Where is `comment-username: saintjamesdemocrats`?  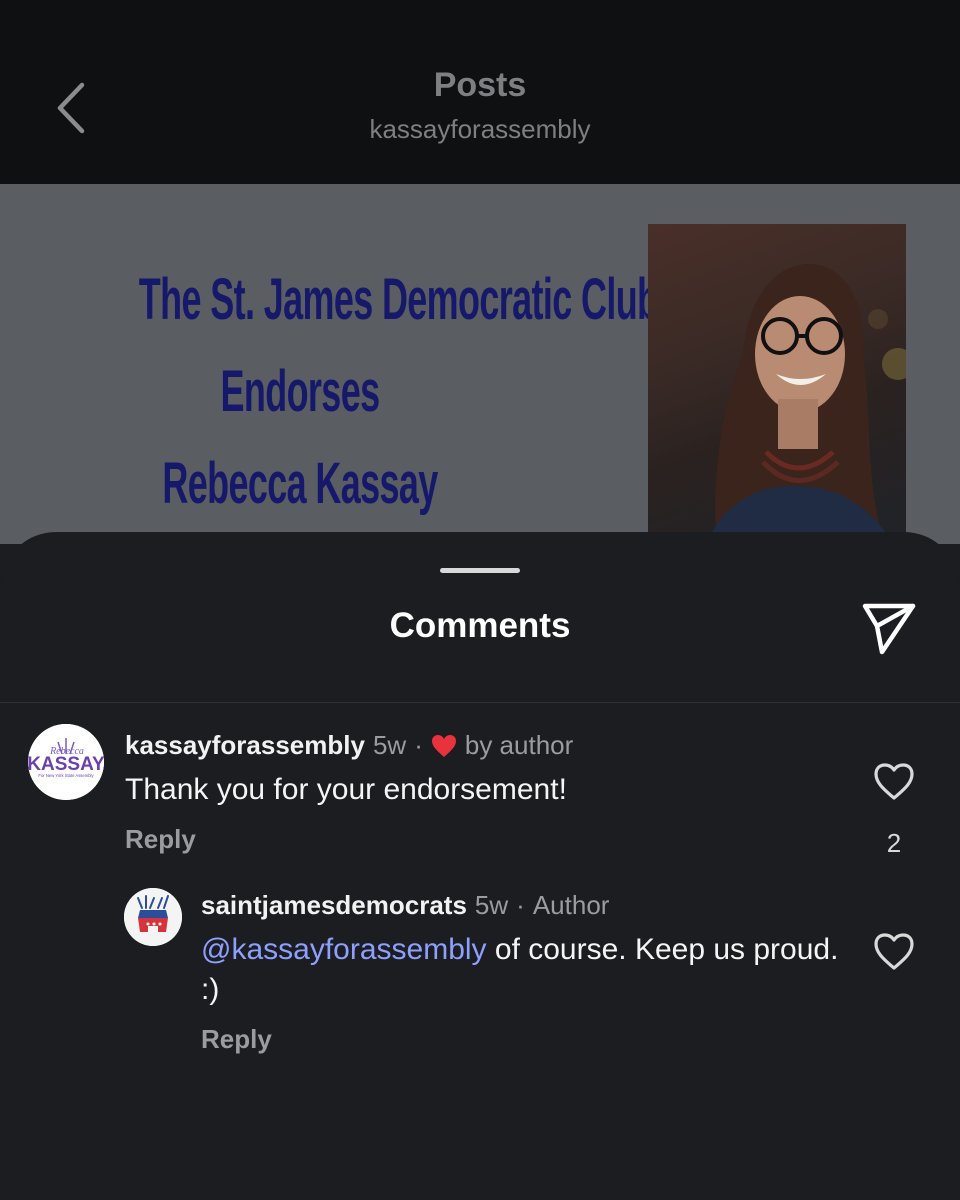 comment-username: saintjamesdemocrats is located at coordinates (334, 905).